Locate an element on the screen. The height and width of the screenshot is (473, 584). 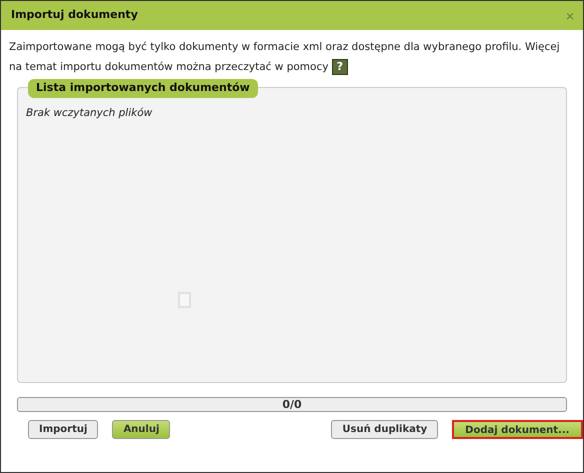
window-title: Importuj dokumenty is located at coordinates (74, 15).